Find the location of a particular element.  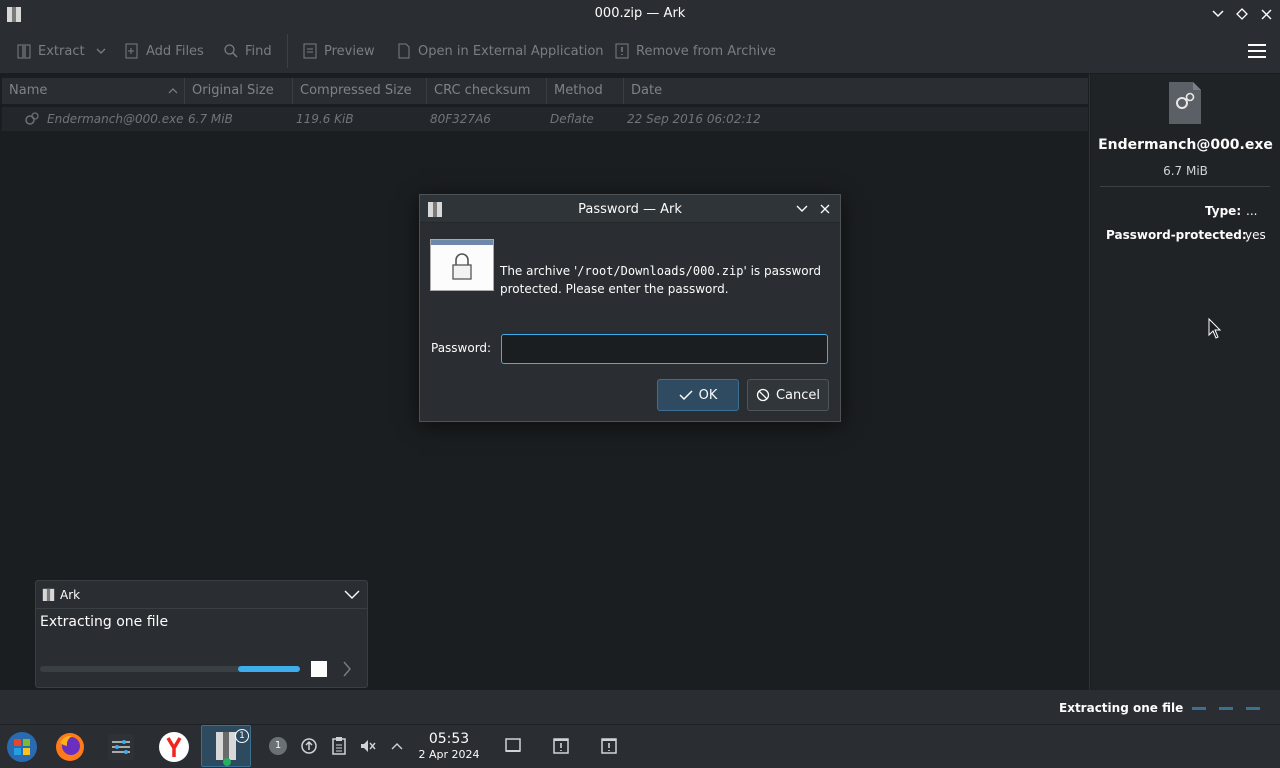

column-header-date: Date is located at coordinates (856, 91).